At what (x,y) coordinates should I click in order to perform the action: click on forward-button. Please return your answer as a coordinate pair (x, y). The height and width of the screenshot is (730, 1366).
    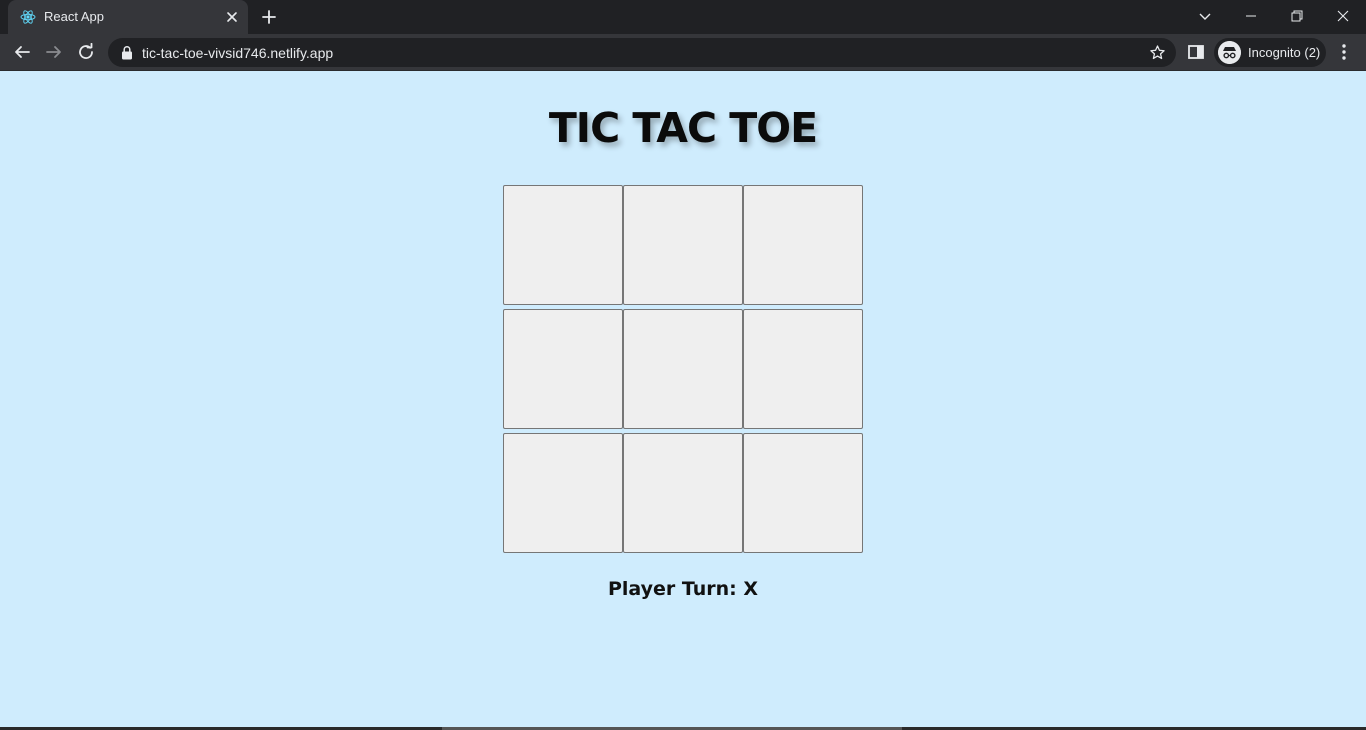
    Looking at the image, I should click on (54, 52).